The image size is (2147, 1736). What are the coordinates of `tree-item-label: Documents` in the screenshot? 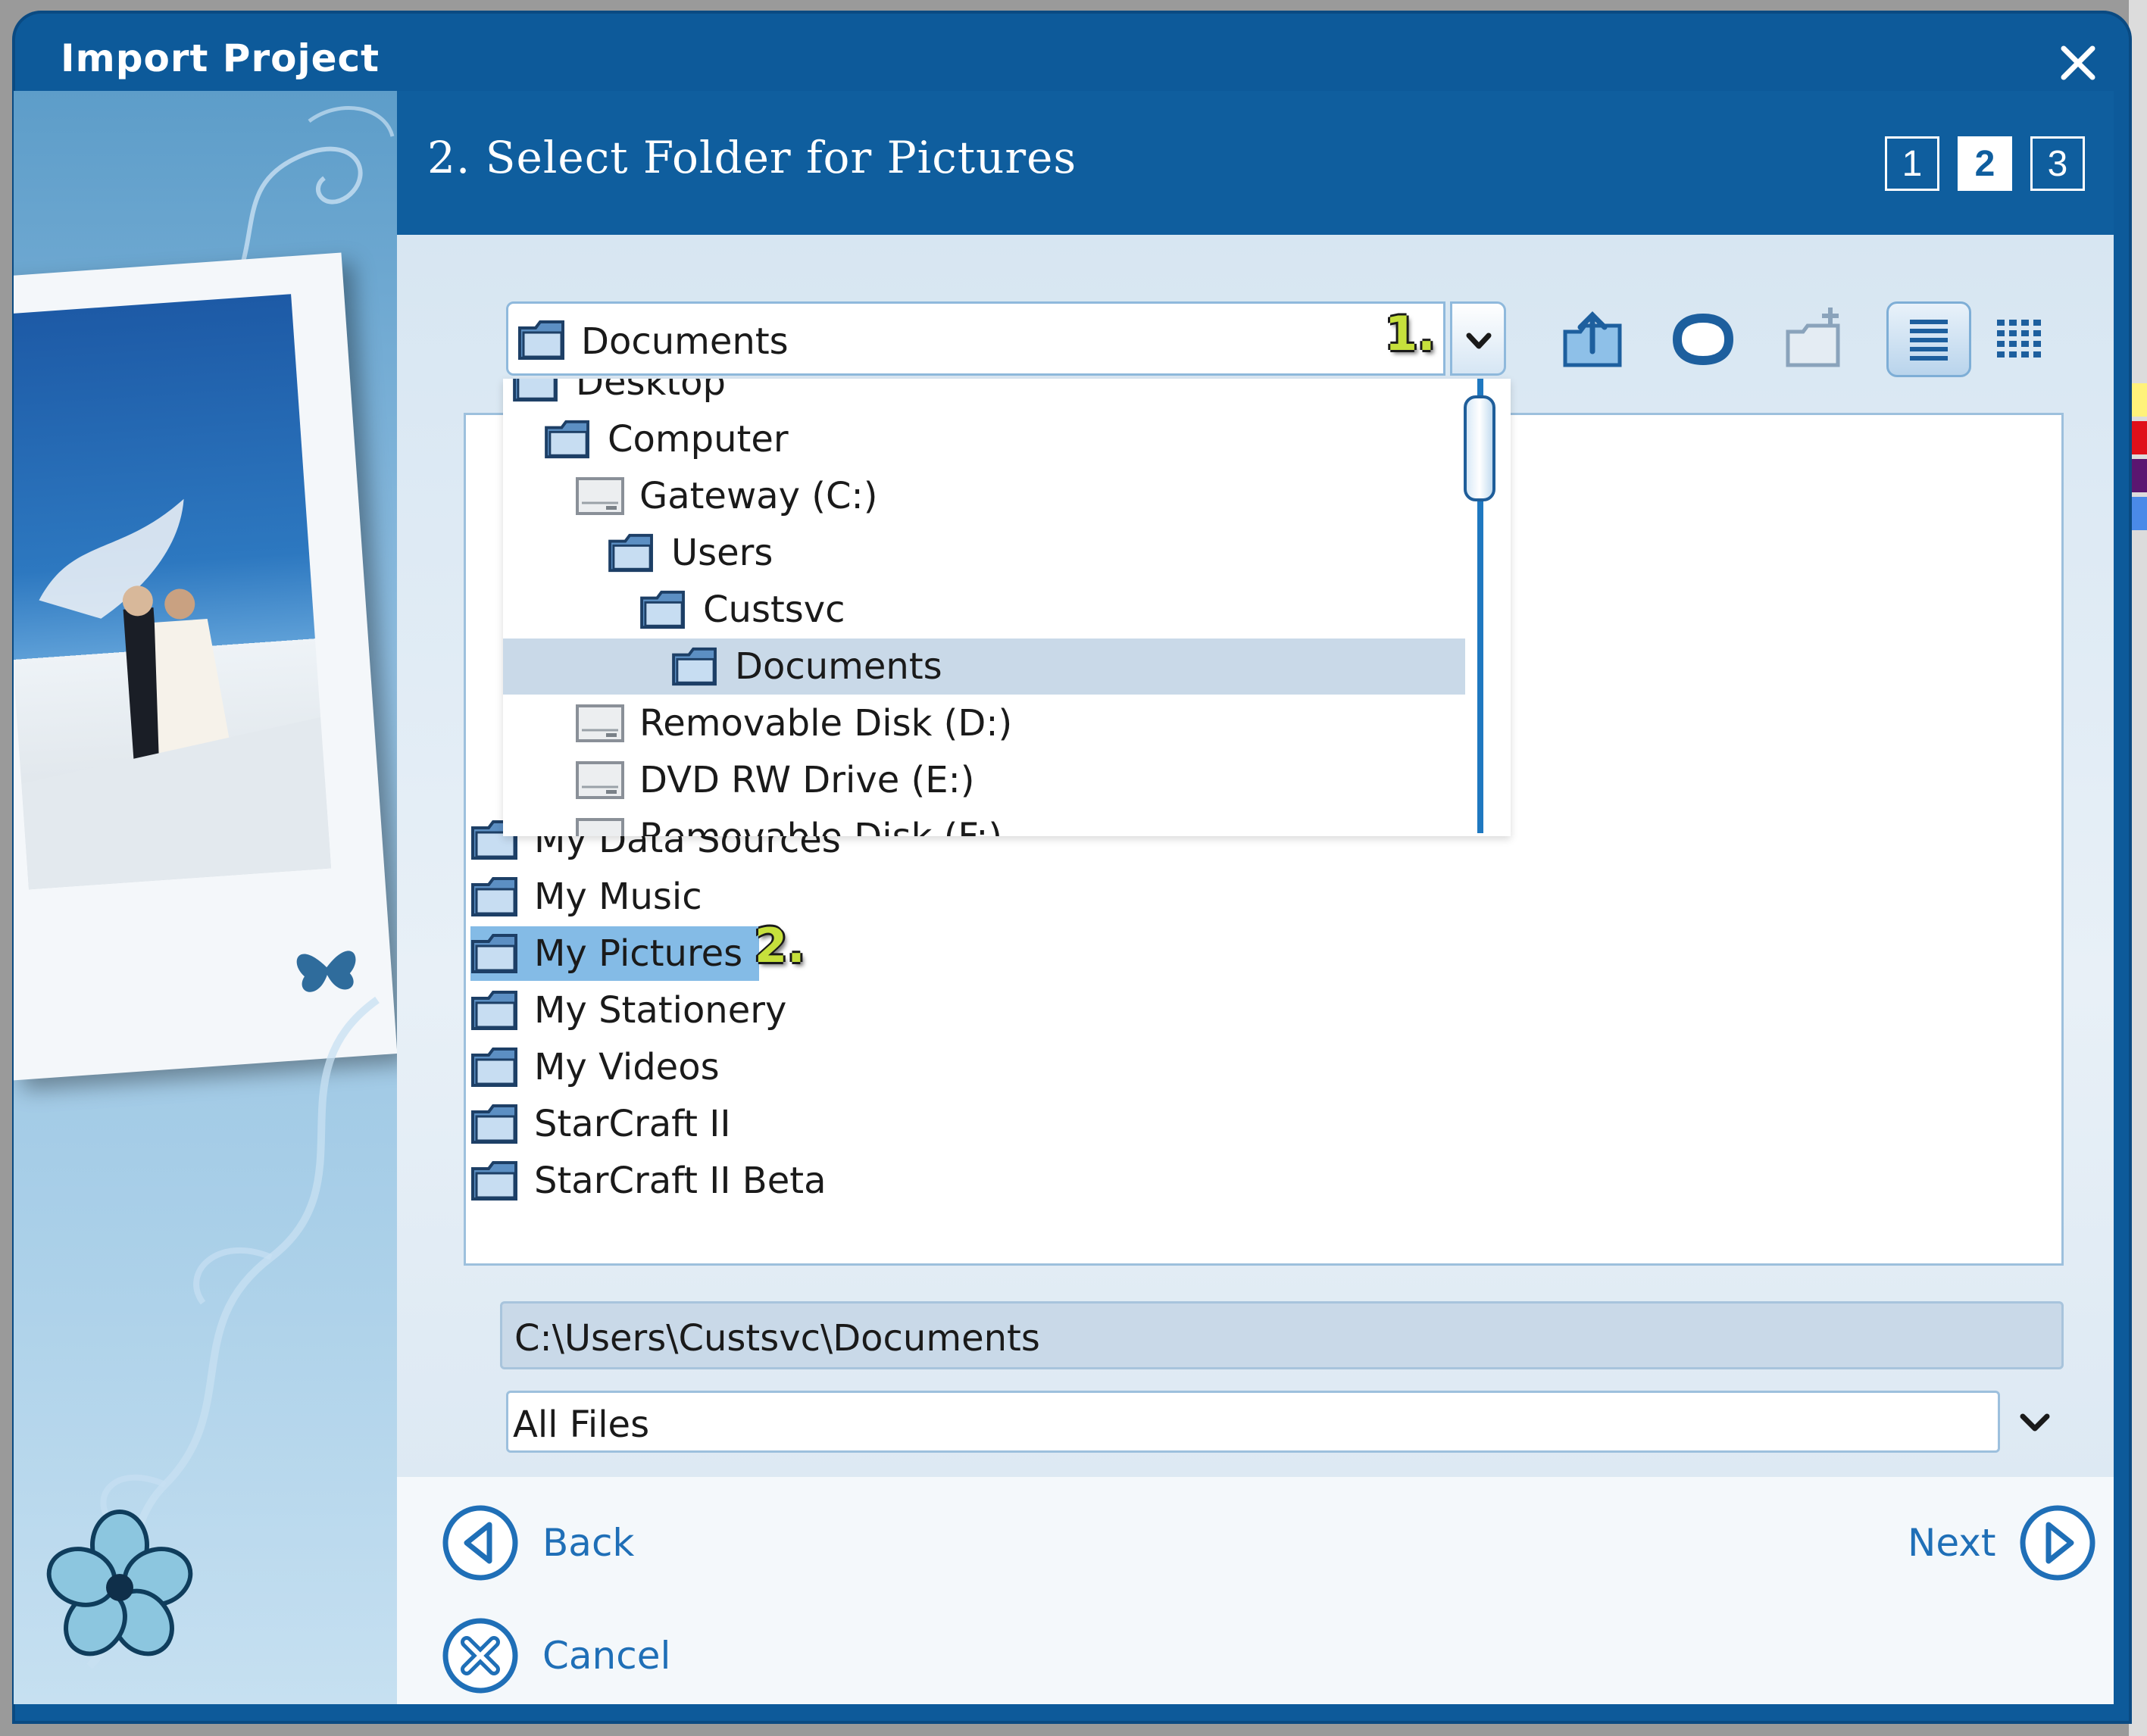 It's located at (838, 666).